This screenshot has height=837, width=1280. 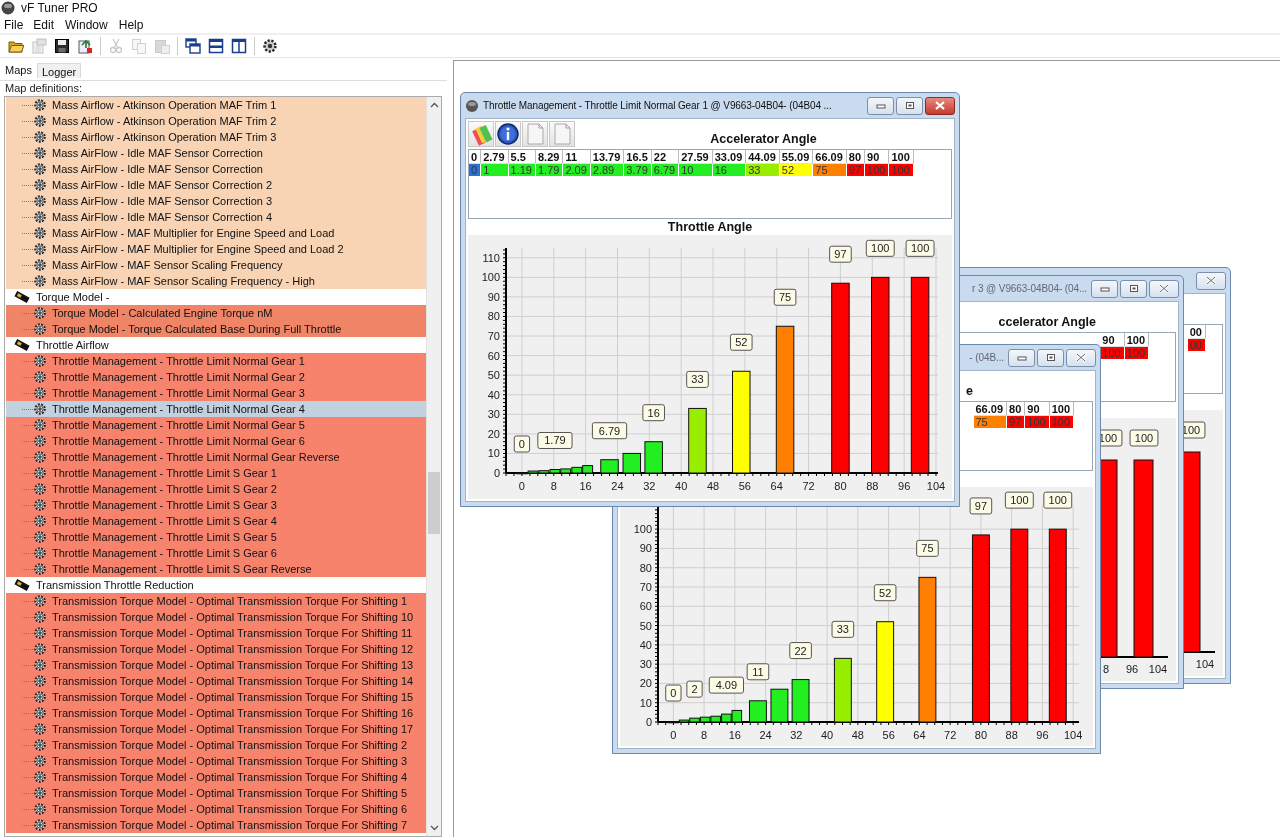 I want to click on tree-item: Transmission Torque Model - Optimal Transmission Torque For Shifting 7, so click(x=216, y=825).